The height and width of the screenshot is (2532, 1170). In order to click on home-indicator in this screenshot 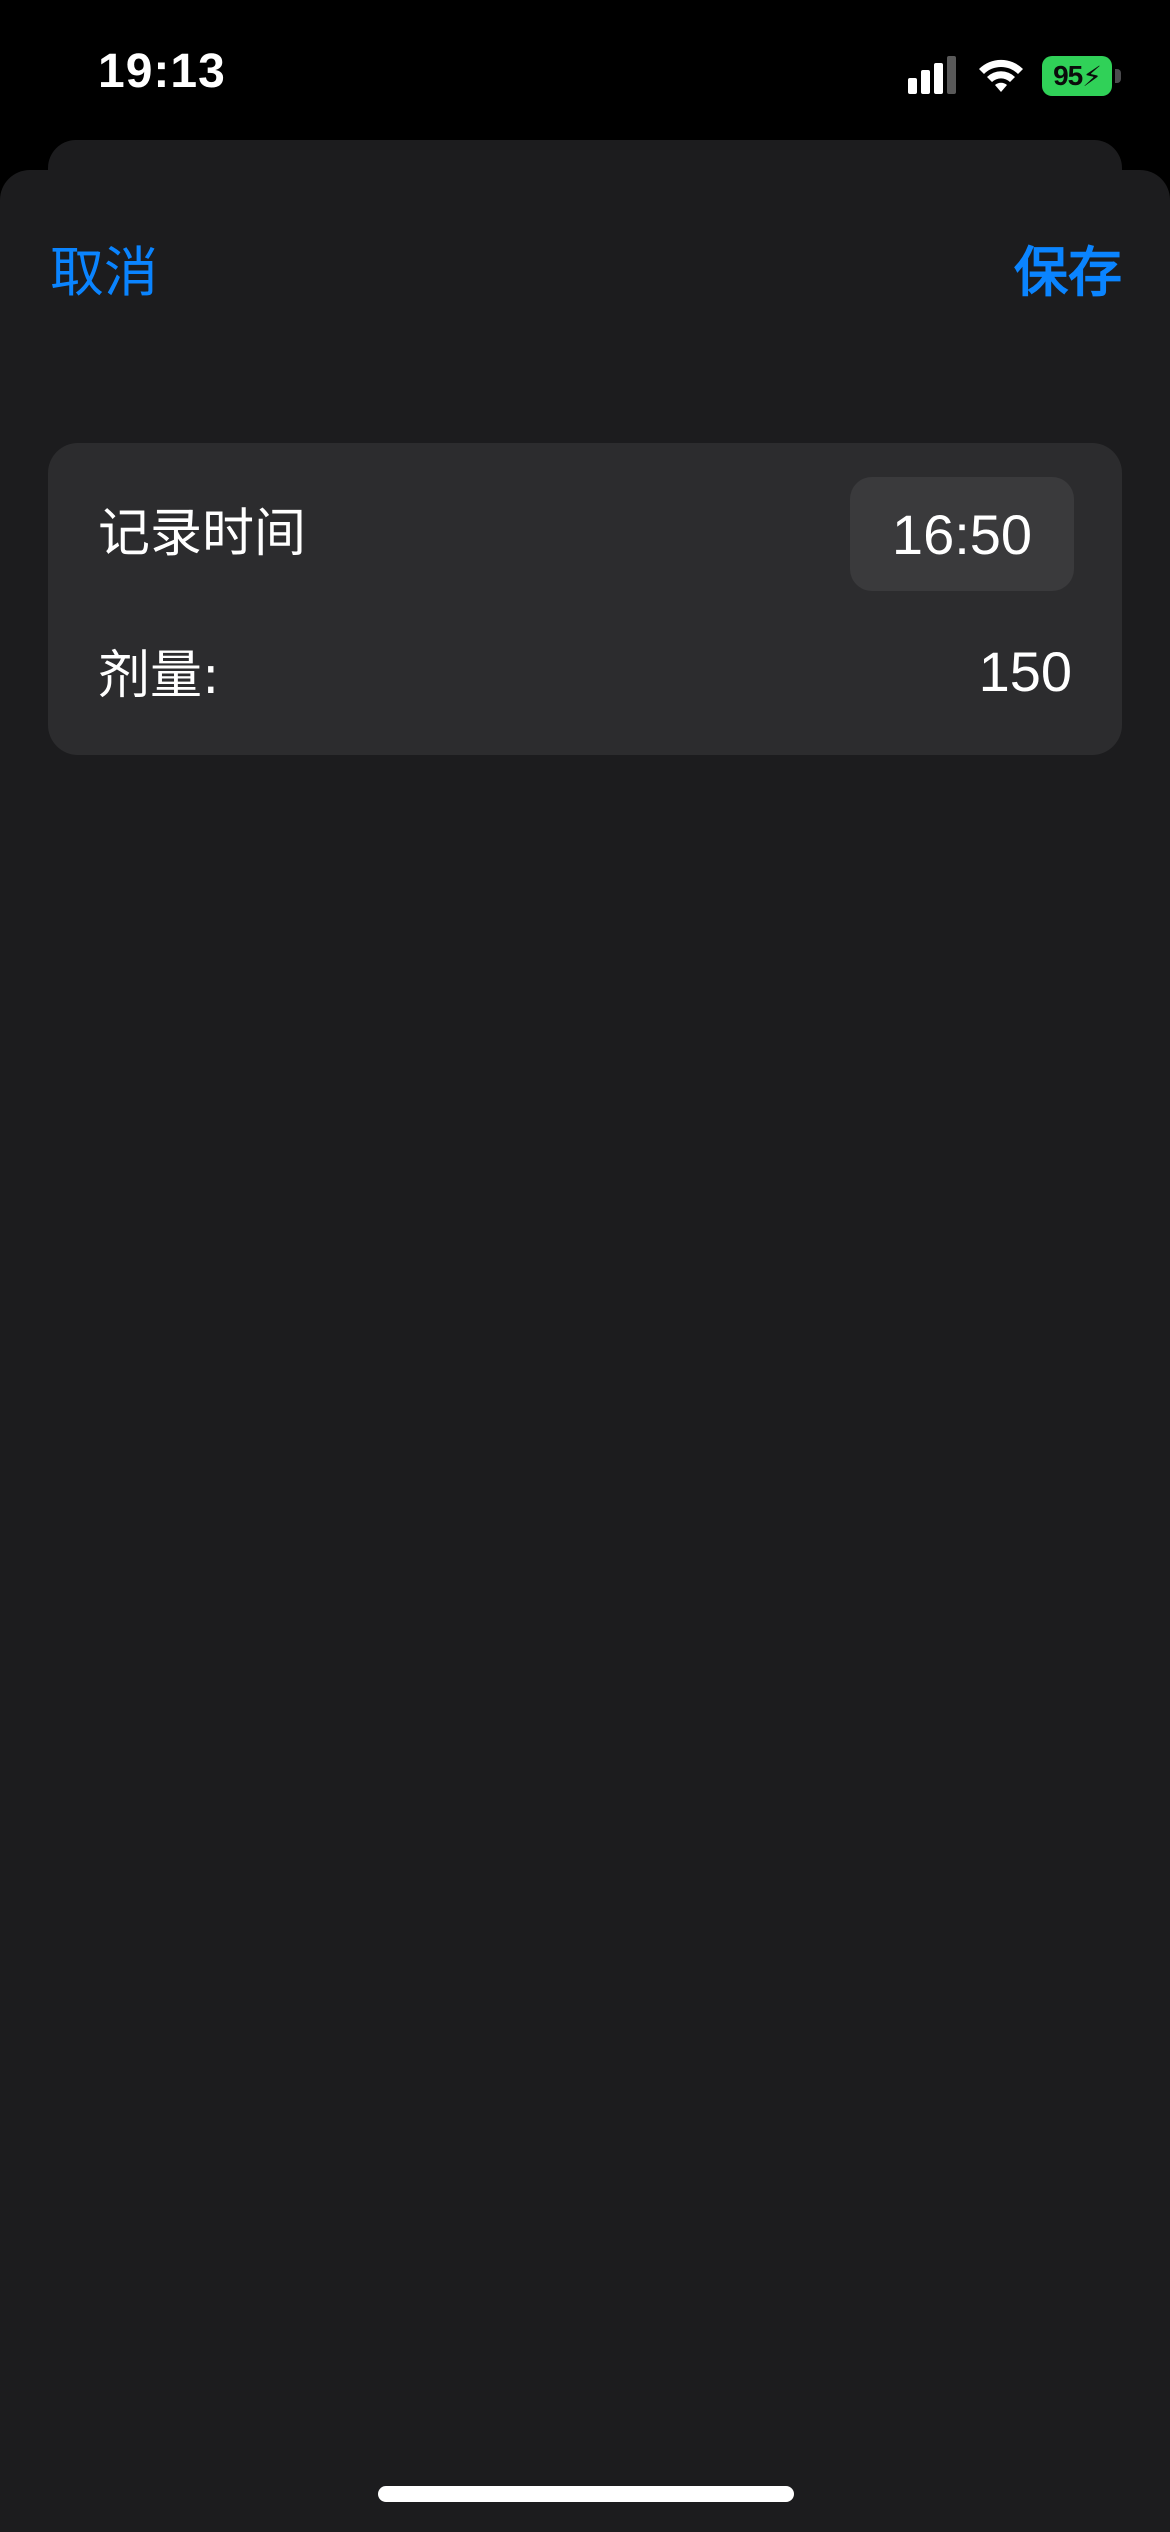, I will do `click(586, 2494)`.